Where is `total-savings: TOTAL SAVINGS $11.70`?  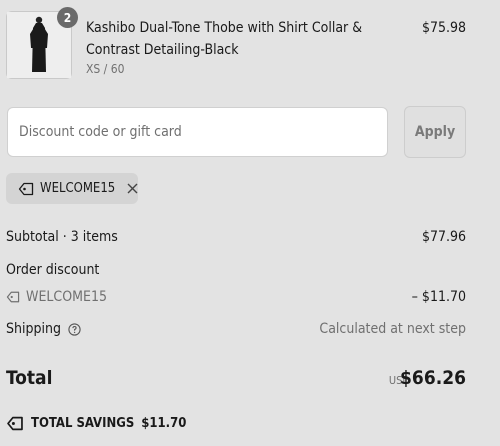
total-savings: TOTAL SAVINGS $11.70 is located at coordinates (96, 423).